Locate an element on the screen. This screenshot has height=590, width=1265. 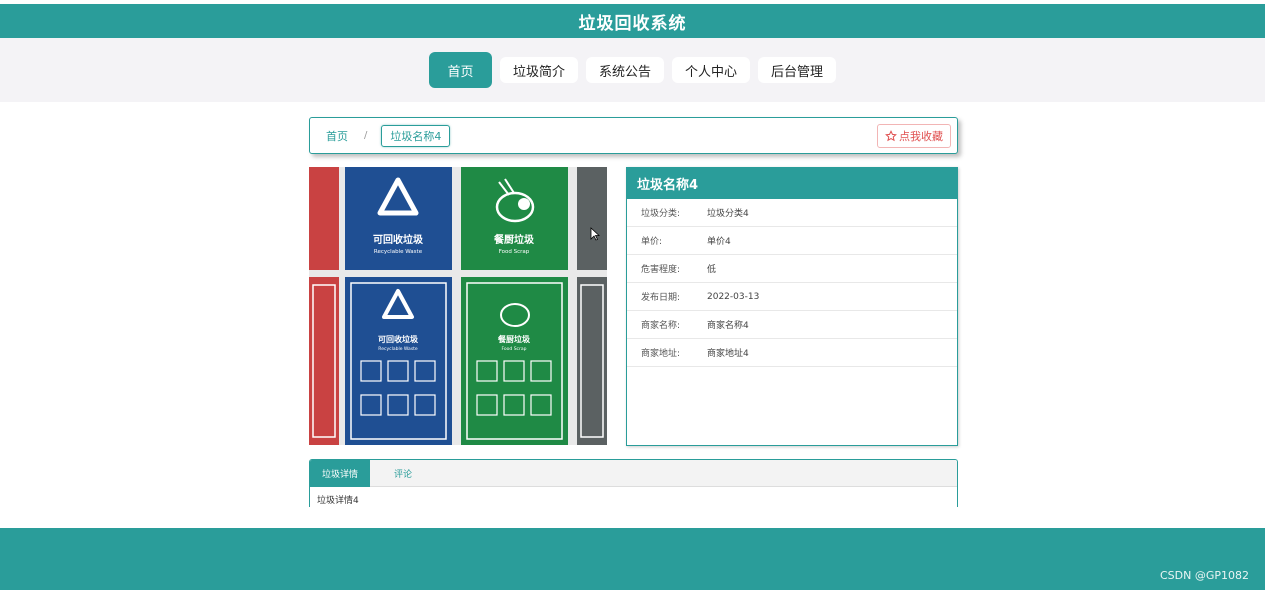
detail-label: 商家名称: is located at coordinates (661, 326).